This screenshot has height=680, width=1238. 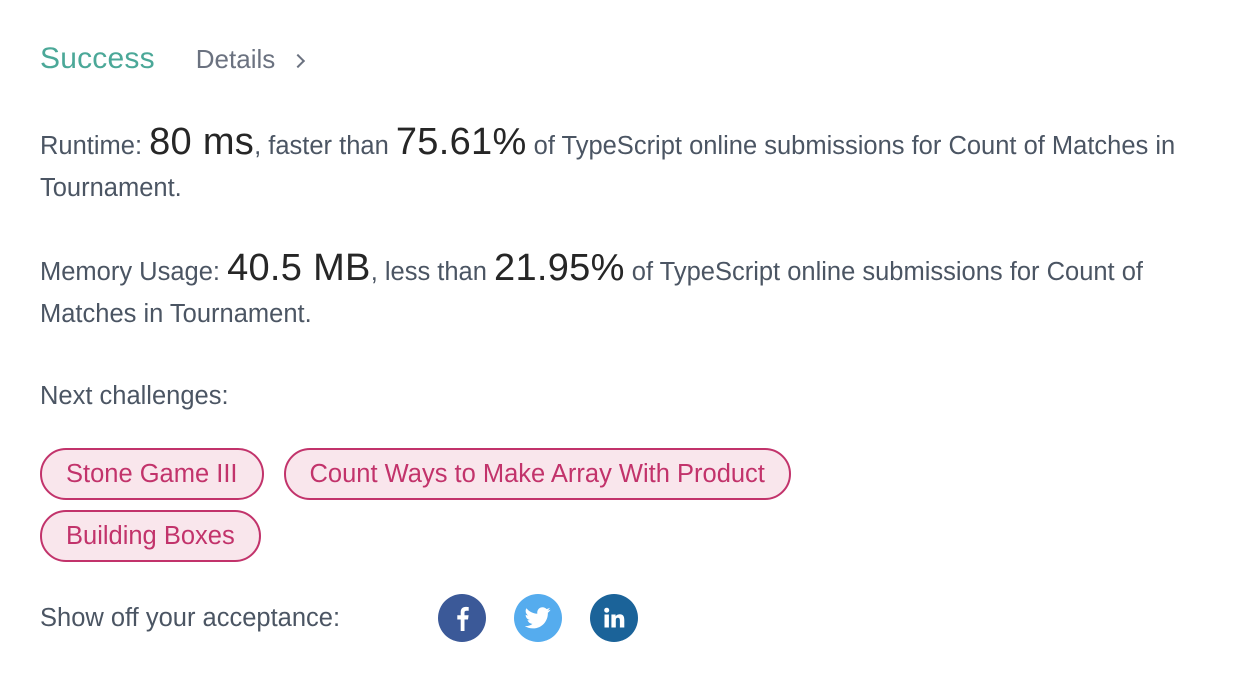 I want to click on memory-label: Memory Usage:, so click(x=134, y=272).